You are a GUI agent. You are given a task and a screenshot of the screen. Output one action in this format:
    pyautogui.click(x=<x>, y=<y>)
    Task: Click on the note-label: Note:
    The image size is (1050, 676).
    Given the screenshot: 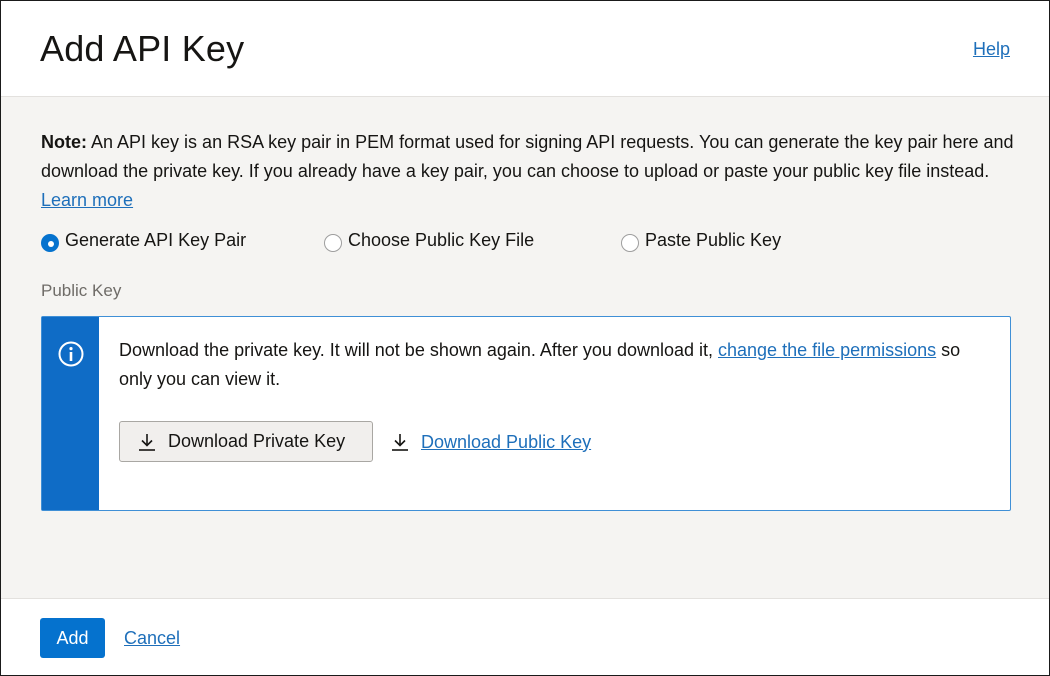 What is the action you would take?
    pyautogui.click(x=64, y=142)
    